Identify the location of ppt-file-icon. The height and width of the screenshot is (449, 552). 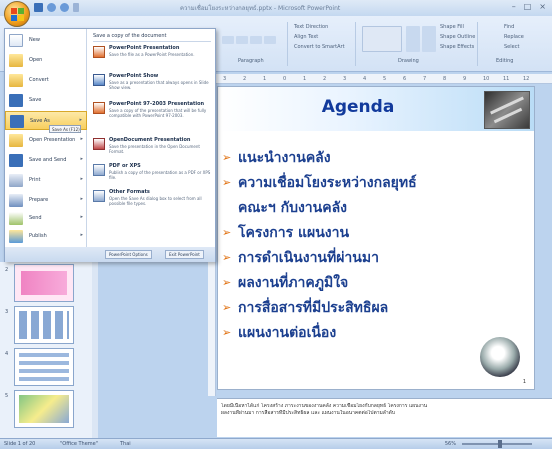
(99, 108).